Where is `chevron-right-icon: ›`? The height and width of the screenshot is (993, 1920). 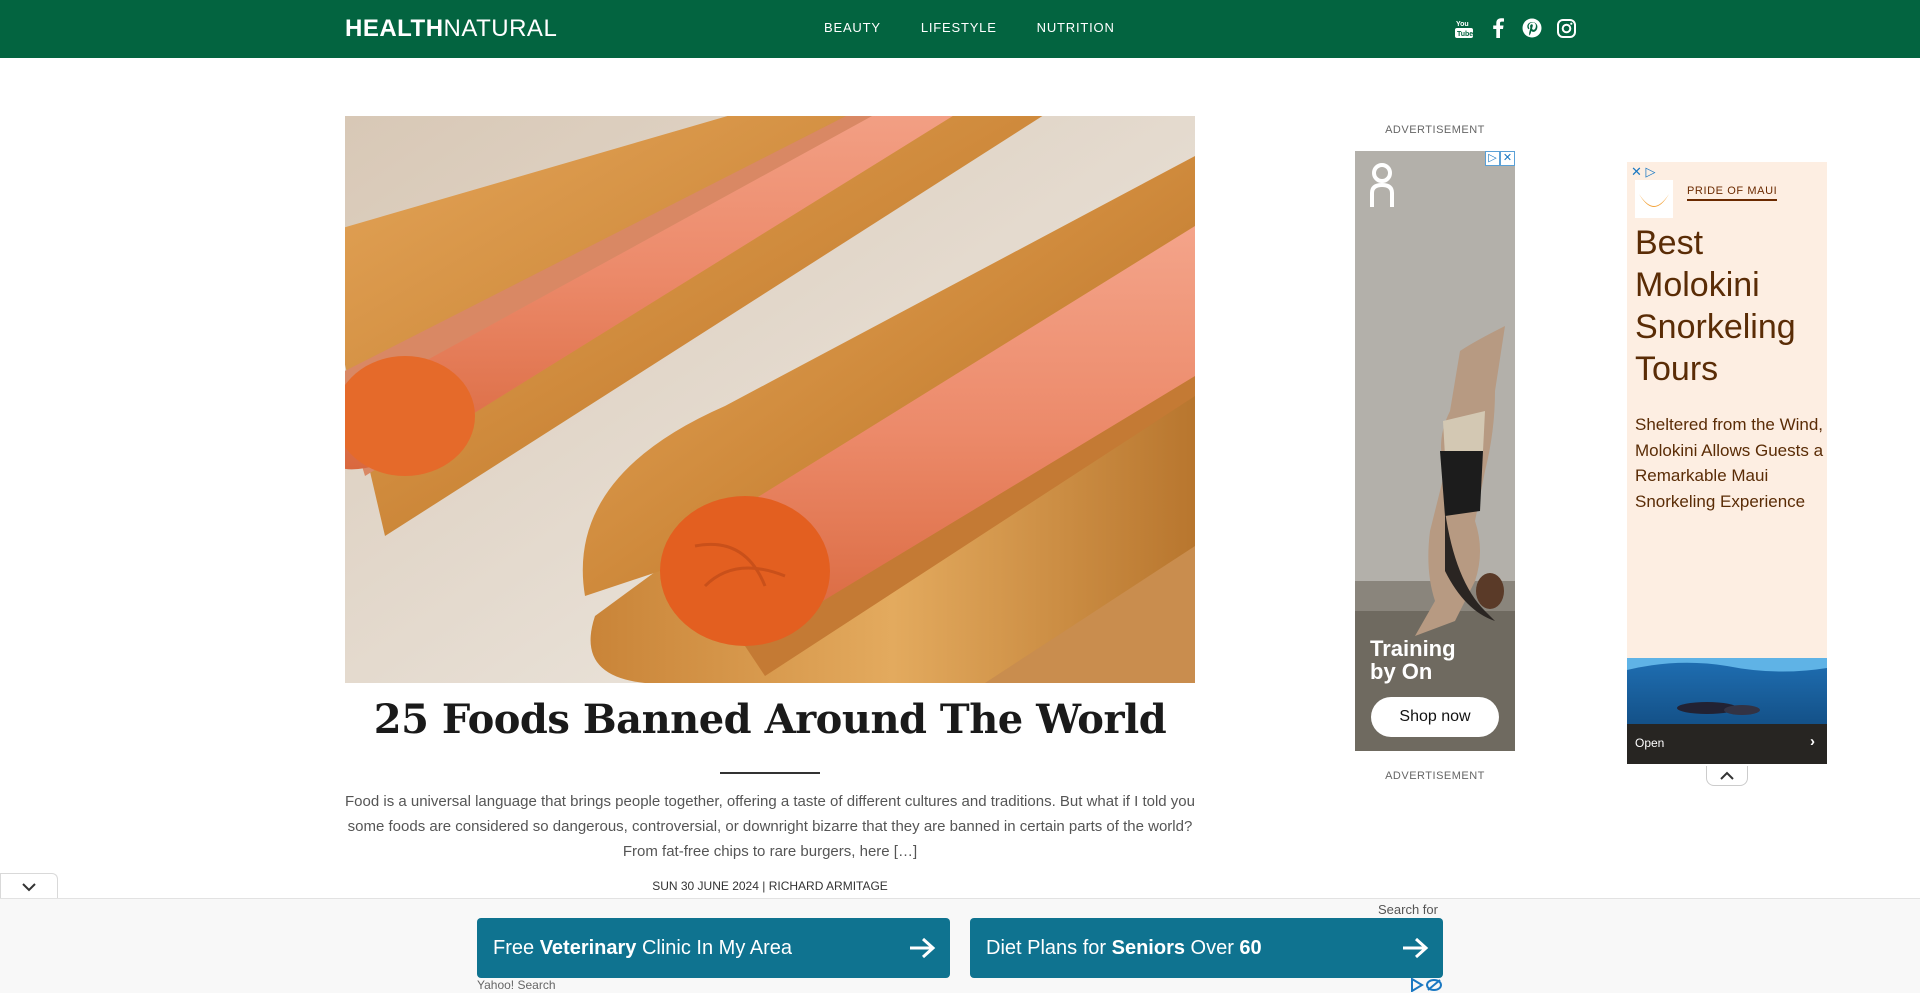
chevron-right-icon: › is located at coordinates (1812, 741).